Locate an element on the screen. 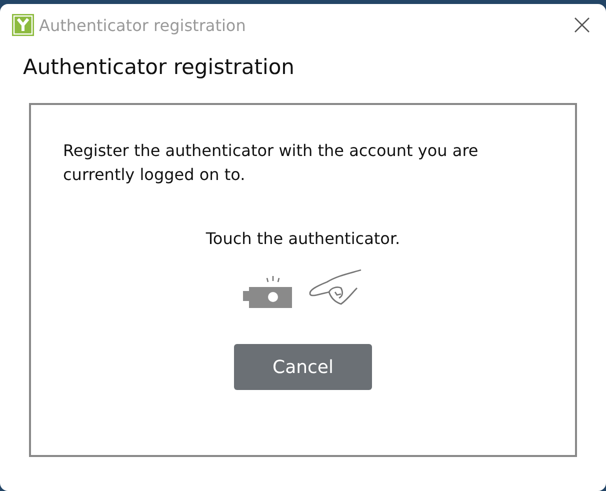  cancel-button: Cancel is located at coordinates (303, 367).